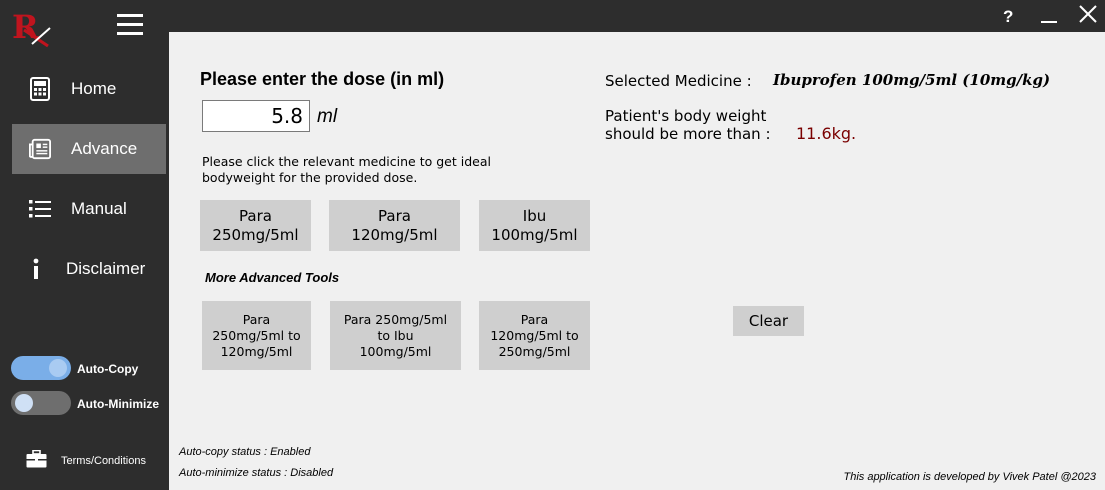  I want to click on advanced-tools-title: More Advanced Tools, so click(272, 277).